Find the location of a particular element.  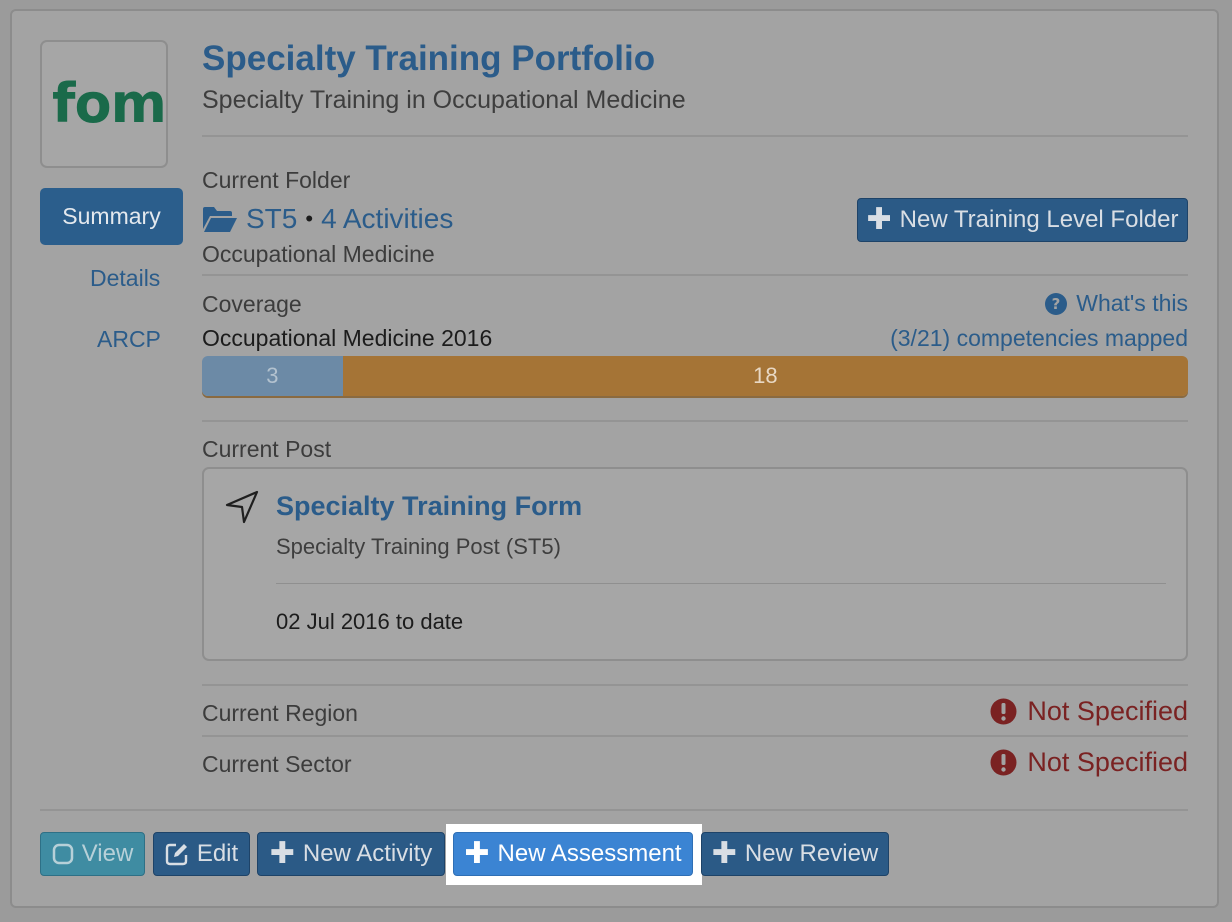

region-value: Not Specified is located at coordinates (1107, 711).